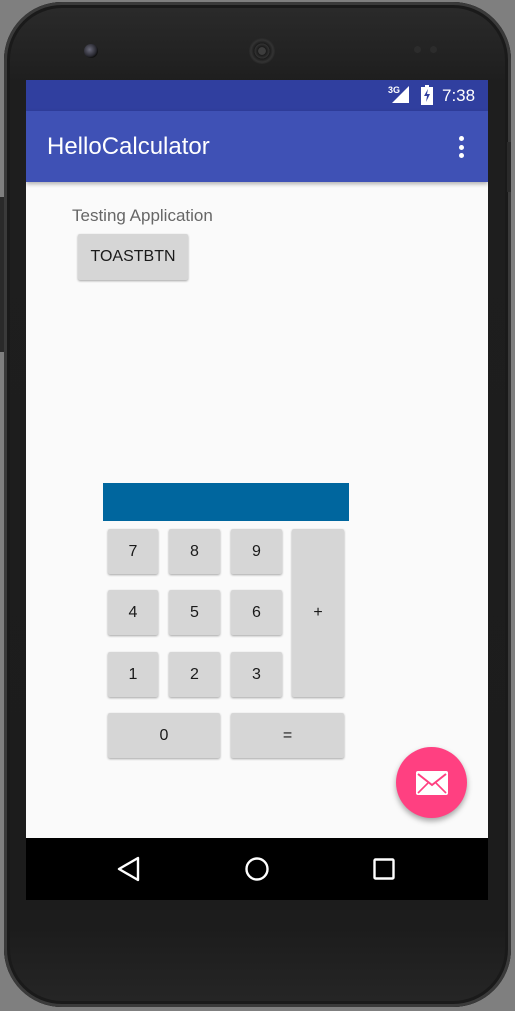 Image resolution: width=515 pixels, height=1011 pixels. I want to click on back-triangle-icon, so click(129, 869).